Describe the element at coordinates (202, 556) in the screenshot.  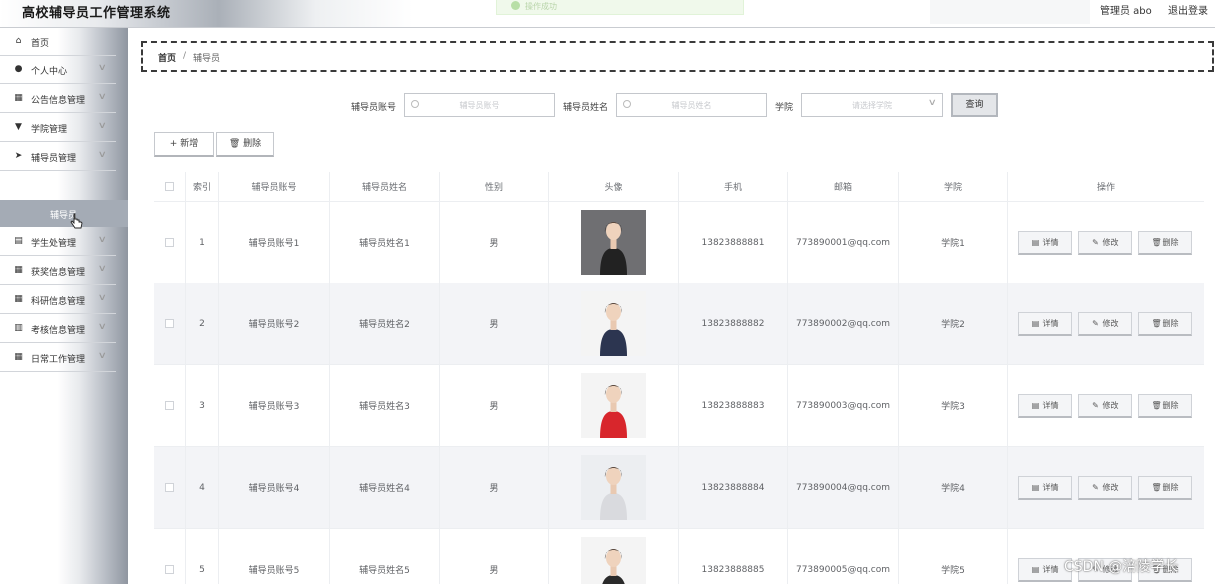
I see `cell-index: 5` at that location.